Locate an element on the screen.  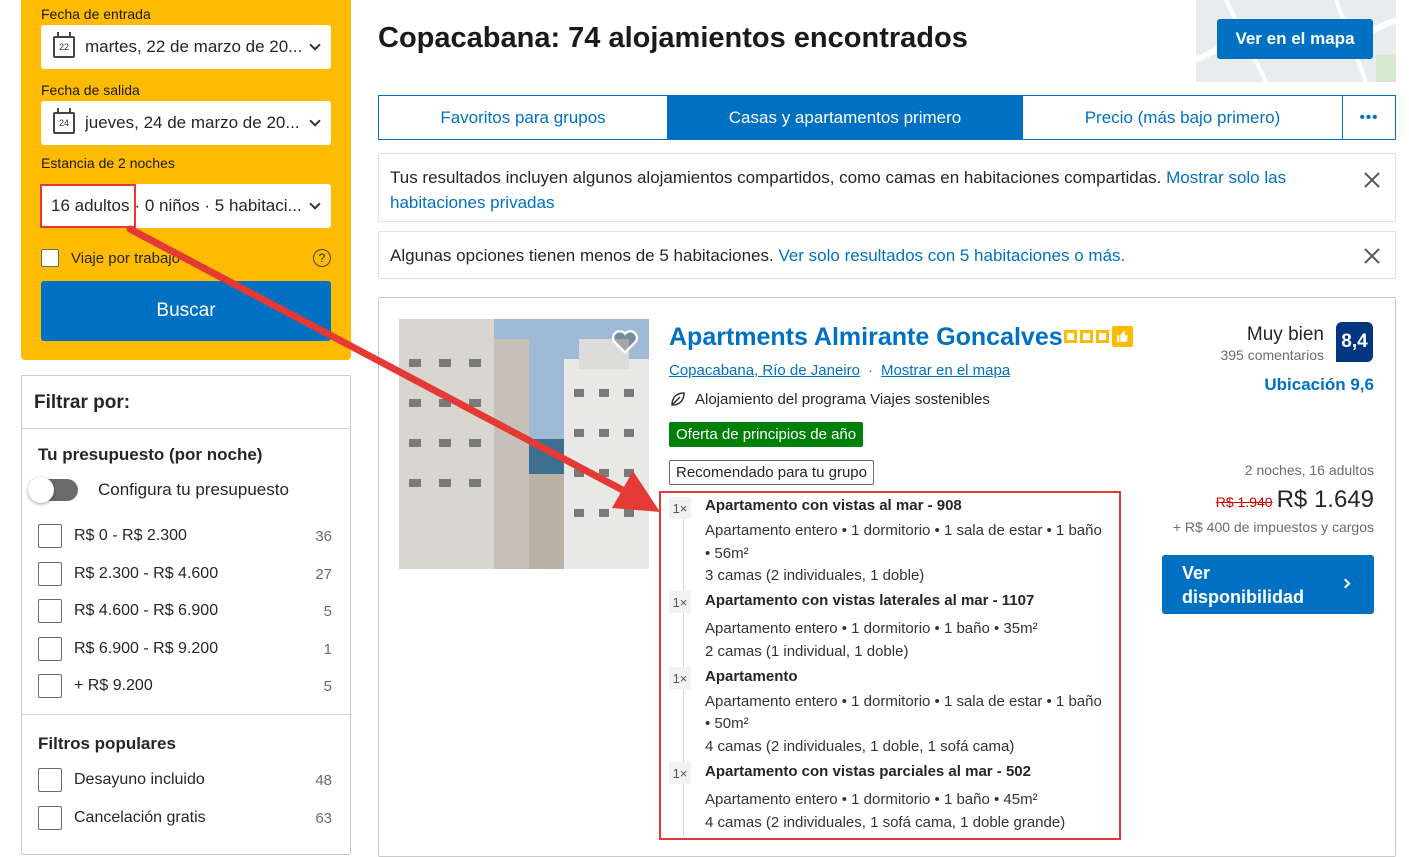
calendar-icon: 22 is located at coordinates (64, 45).